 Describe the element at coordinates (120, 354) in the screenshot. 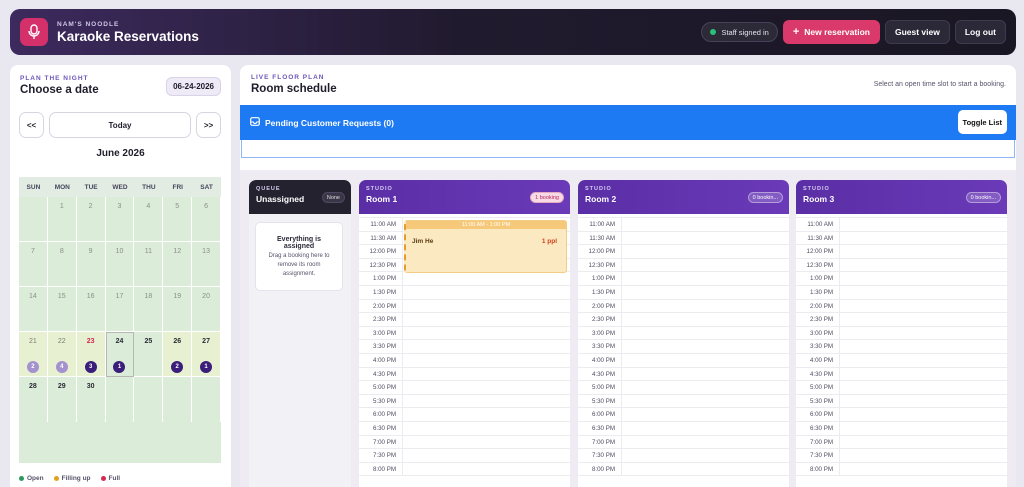

I see `calendar-day: 24 1` at that location.